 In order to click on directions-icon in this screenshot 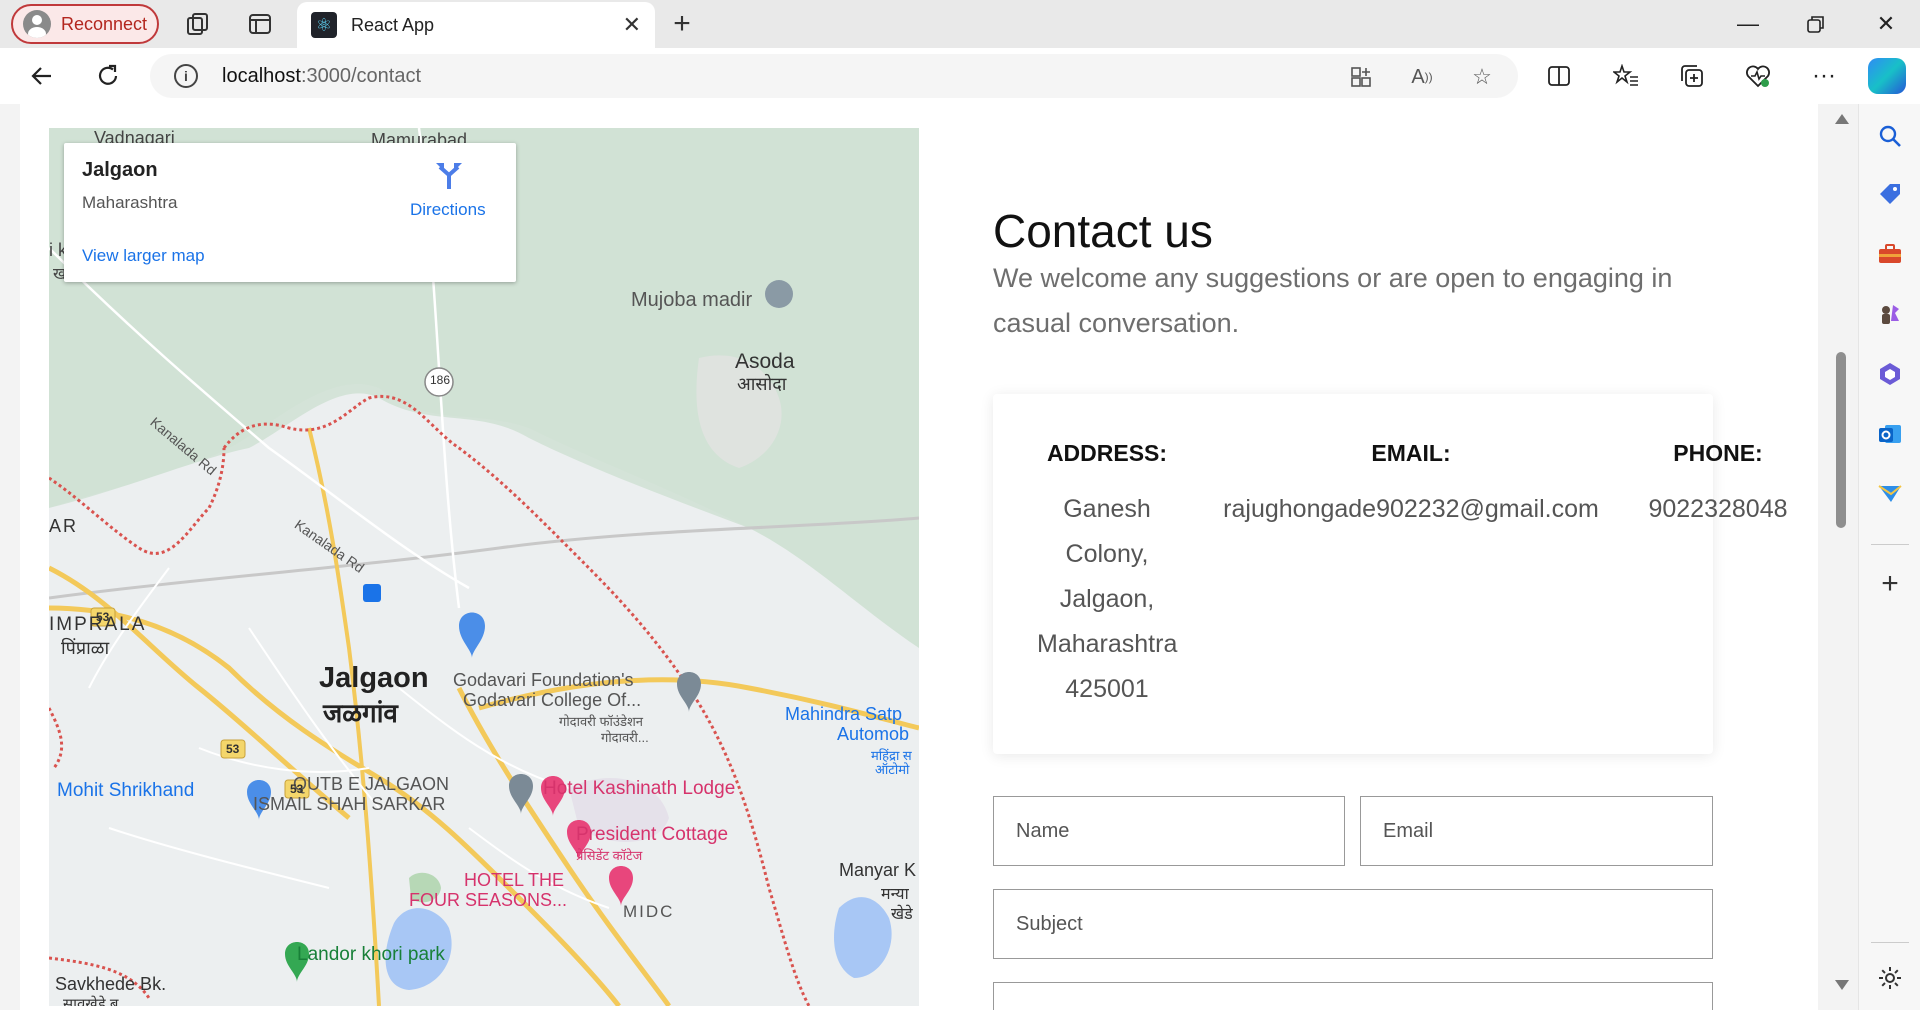, I will do `click(449, 175)`.